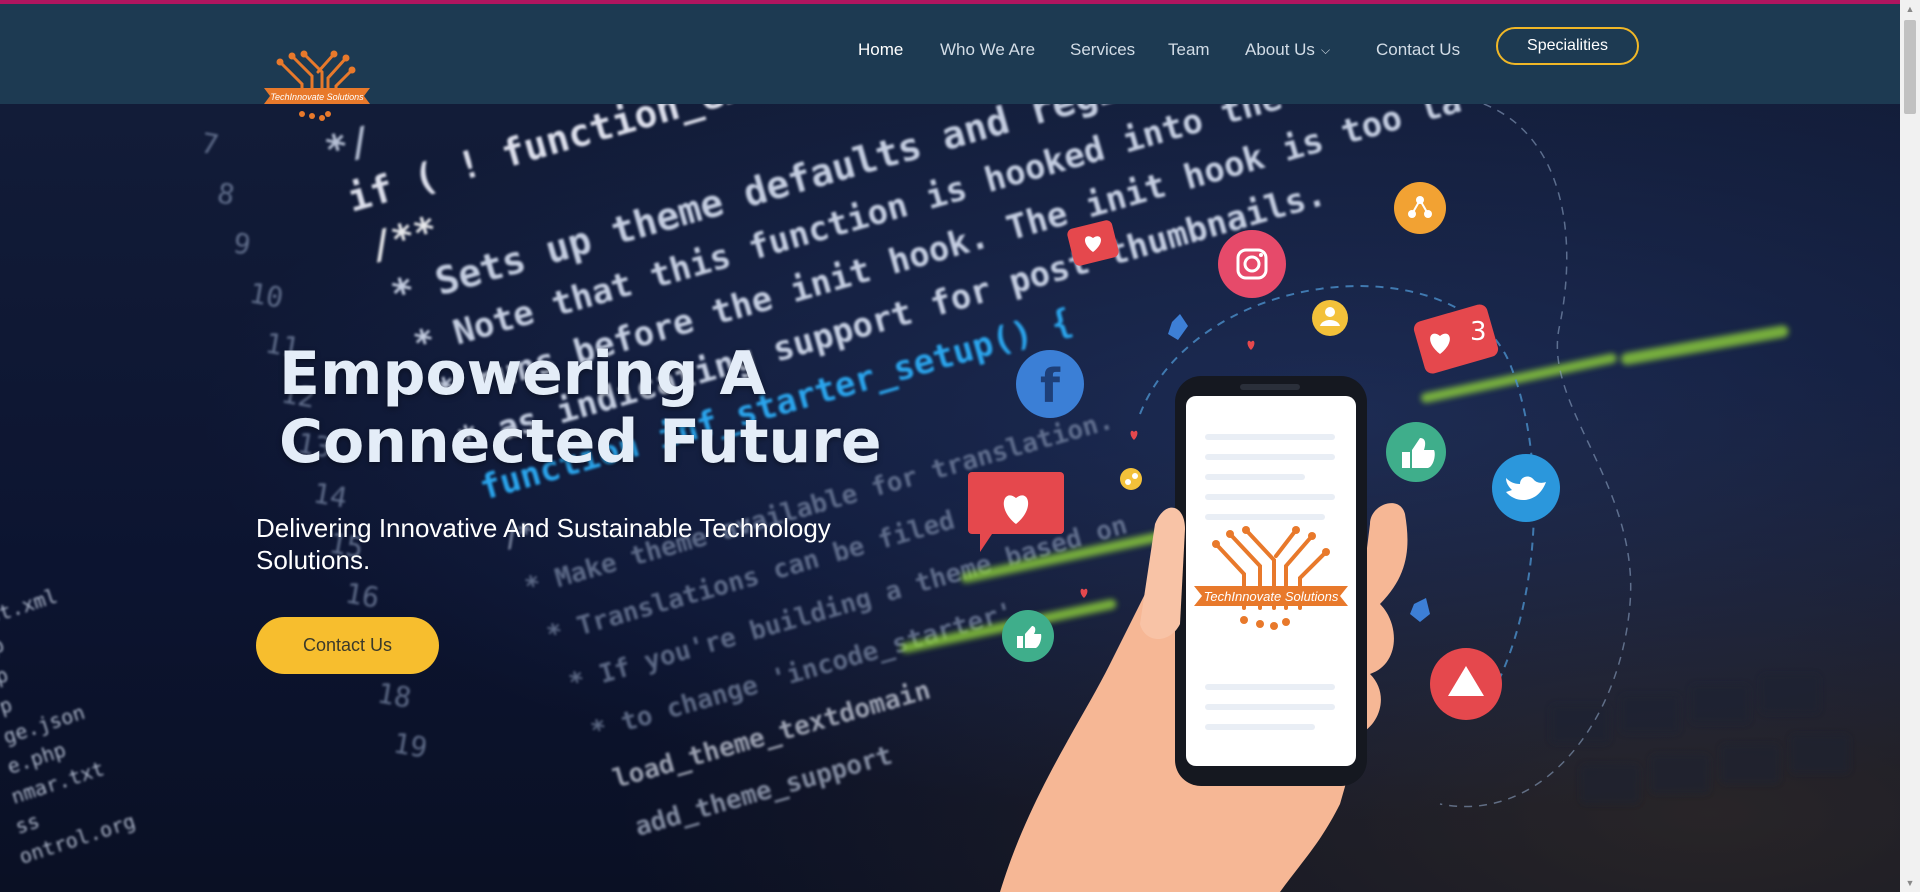 The height and width of the screenshot is (892, 1920). I want to click on file-list-item: ss, so click(27, 823).